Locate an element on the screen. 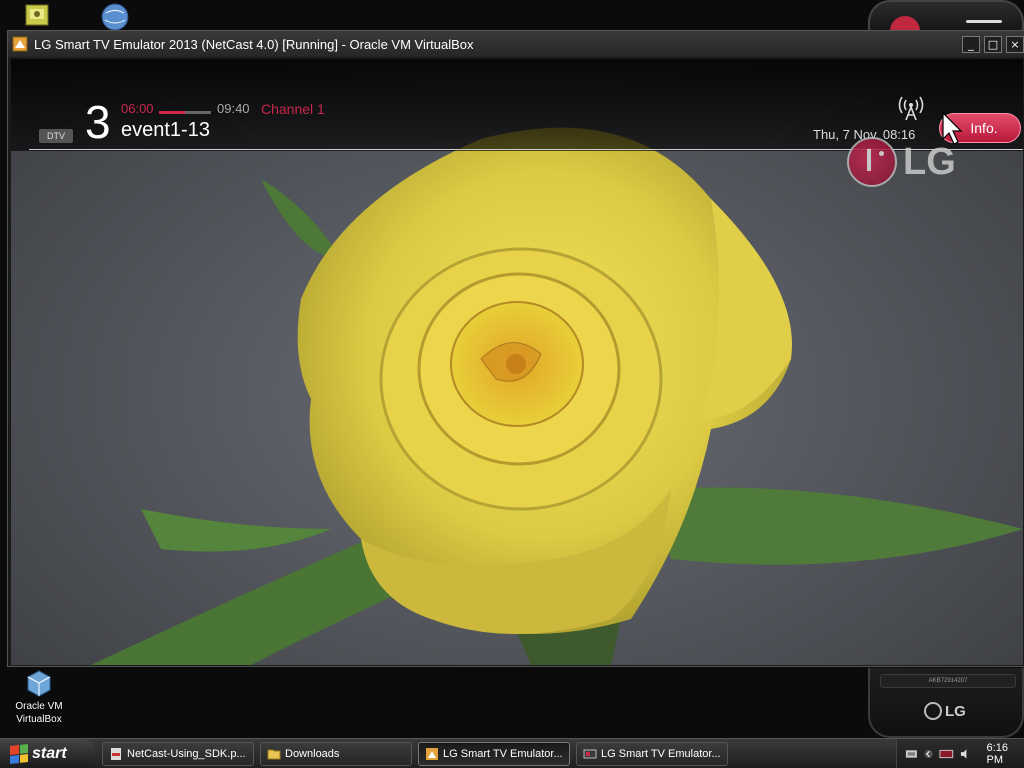 The width and height of the screenshot is (1024, 768). desktop-icon-shortcut is located at coordinates (37, 17).